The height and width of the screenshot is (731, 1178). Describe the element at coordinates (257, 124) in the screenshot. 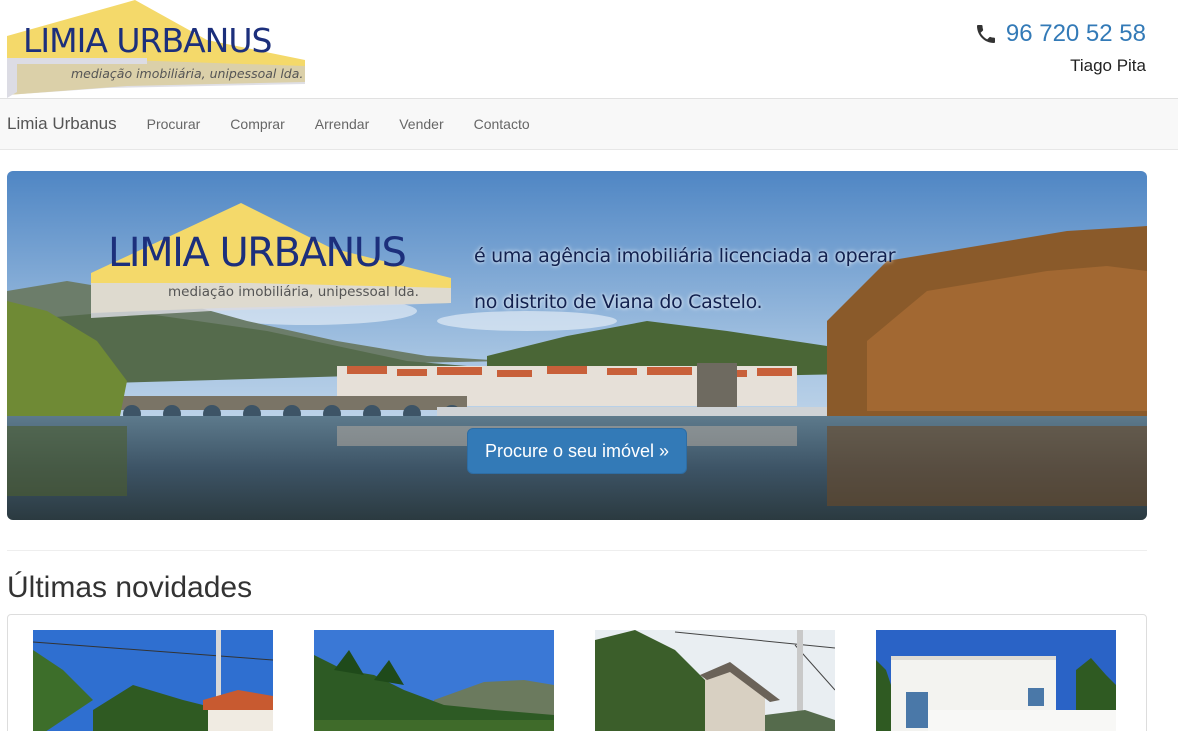

I see `nav-item-comprar: Comprar` at that location.